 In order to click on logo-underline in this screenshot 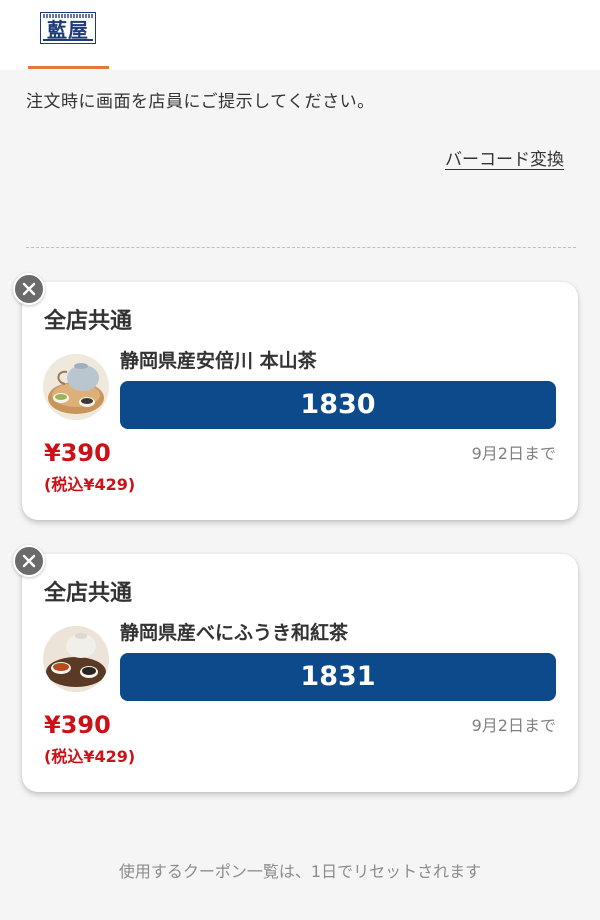, I will do `click(68, 40)`.